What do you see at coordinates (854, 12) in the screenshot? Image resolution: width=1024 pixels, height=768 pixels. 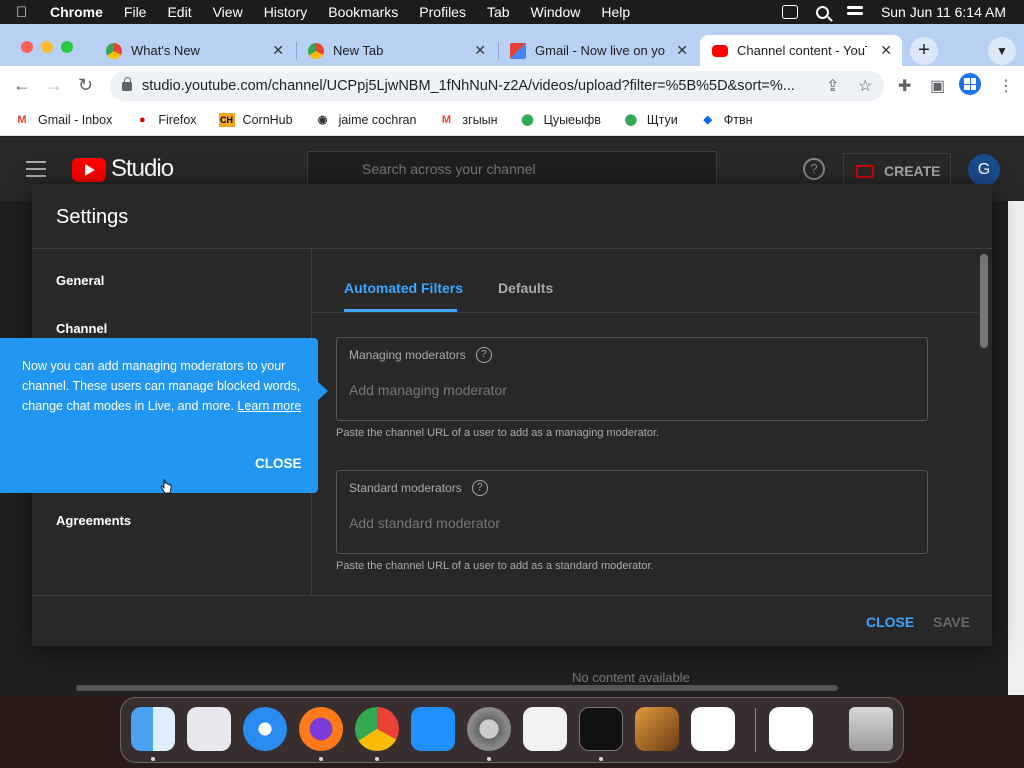 I see `control-center-icon` at bounding box center [854, 12].